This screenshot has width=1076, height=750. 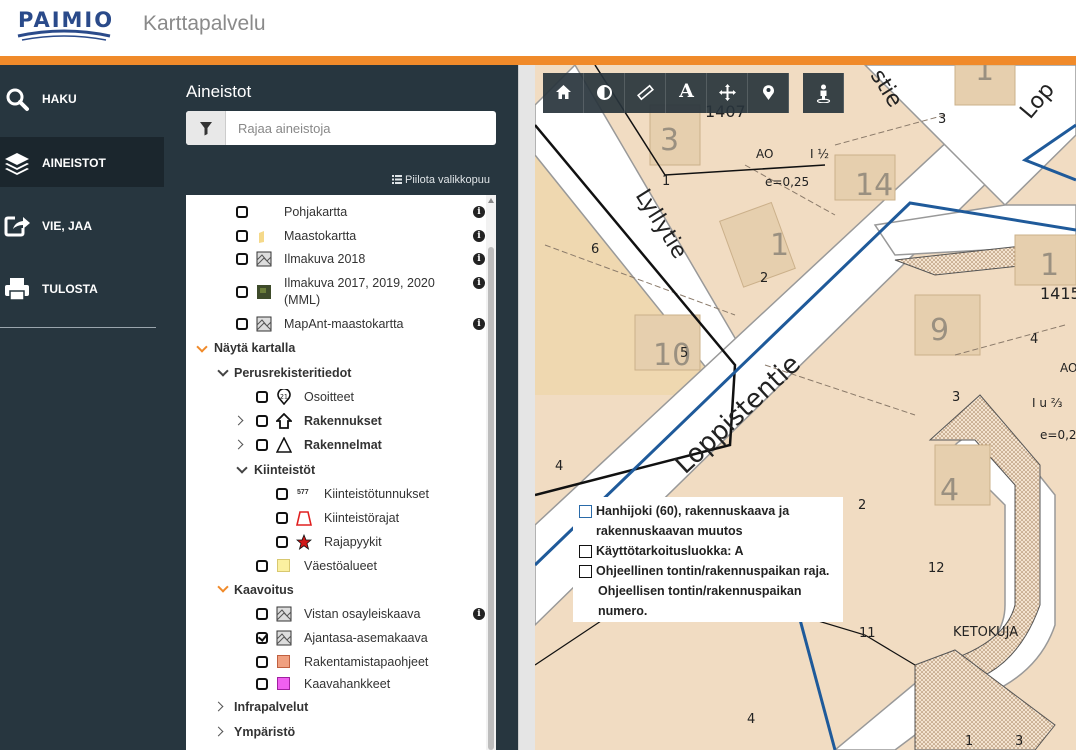 What do you see at coordinates (939, 330) in the screenshot?
I see `plot-number: 9` at bounding box center [939, 330].